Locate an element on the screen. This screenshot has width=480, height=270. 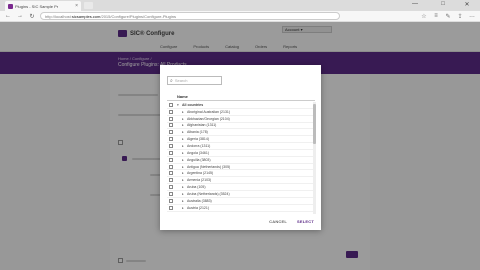
tree-row: ▸ Argentina (2145) is located at coordinates (241, 174).